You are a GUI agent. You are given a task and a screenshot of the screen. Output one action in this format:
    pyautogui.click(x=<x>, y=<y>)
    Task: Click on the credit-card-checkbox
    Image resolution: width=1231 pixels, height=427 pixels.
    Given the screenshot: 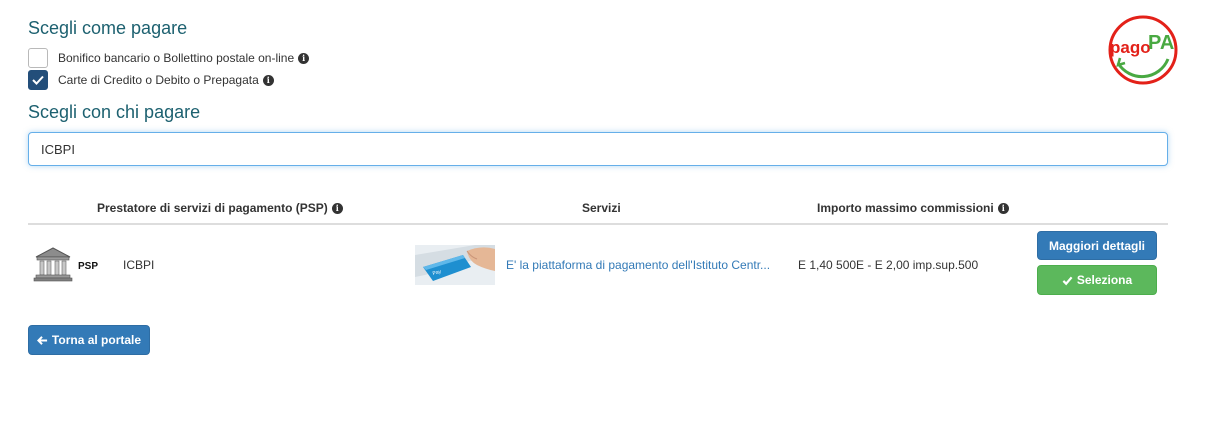 What is the action you would take?
    pyautogui.click(x=38, y=80)
    